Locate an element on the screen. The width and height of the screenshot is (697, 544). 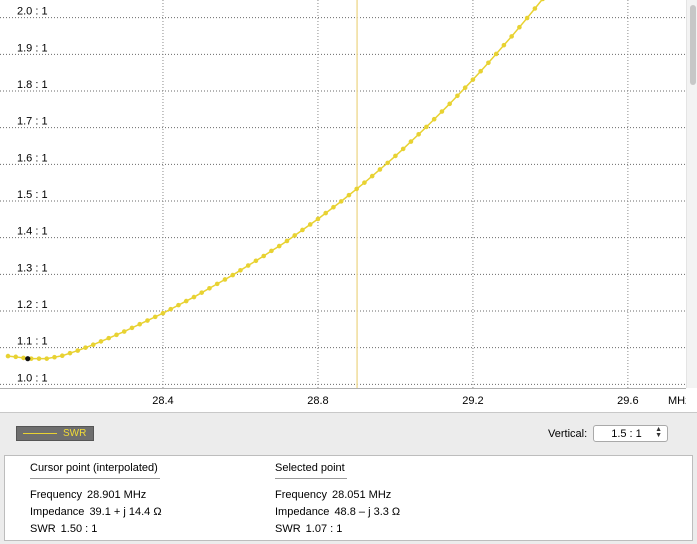
y-tick-label: 1.1 : 1 is located at coordinates (32, 342).